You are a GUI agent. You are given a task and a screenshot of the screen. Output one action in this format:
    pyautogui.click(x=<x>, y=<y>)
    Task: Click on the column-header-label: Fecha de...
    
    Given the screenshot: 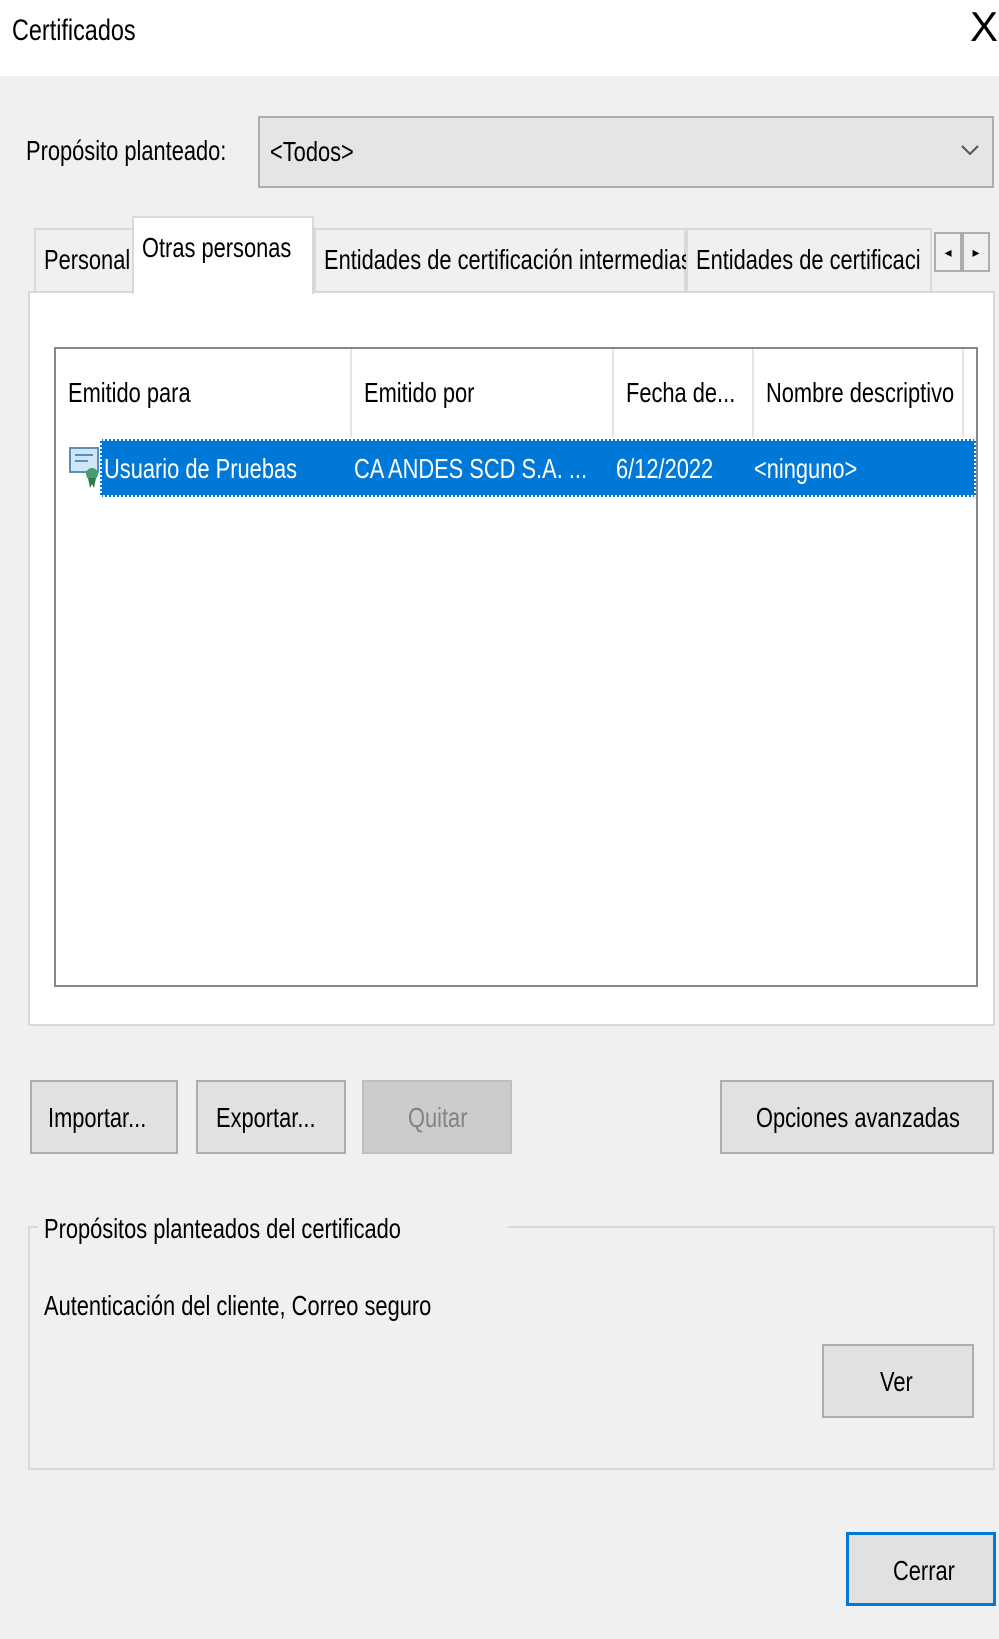 What is the action you would take?
    pyautogui.click(x=681, y=392)
    